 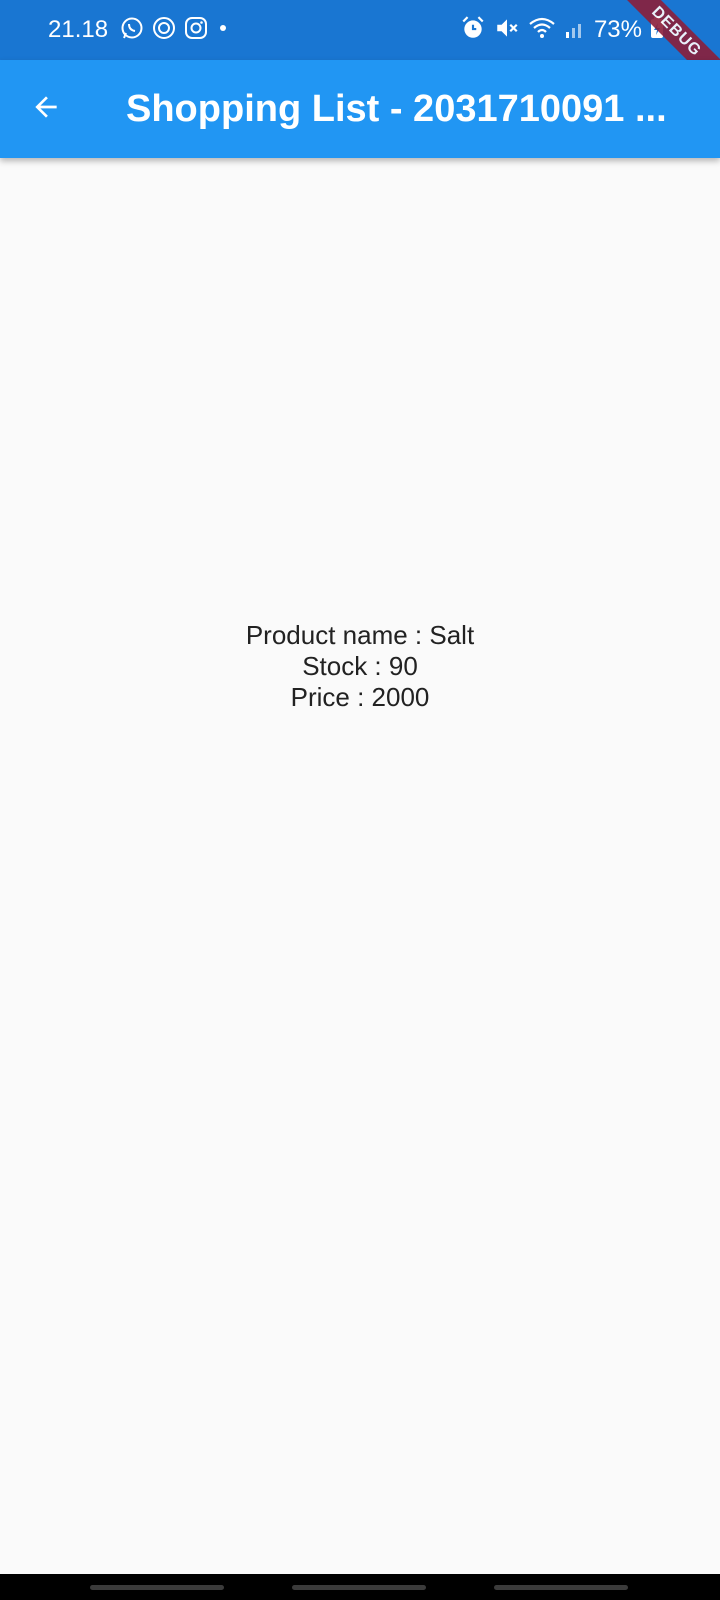 I want to click on nav-home-button, so click(x=359, y=1587).